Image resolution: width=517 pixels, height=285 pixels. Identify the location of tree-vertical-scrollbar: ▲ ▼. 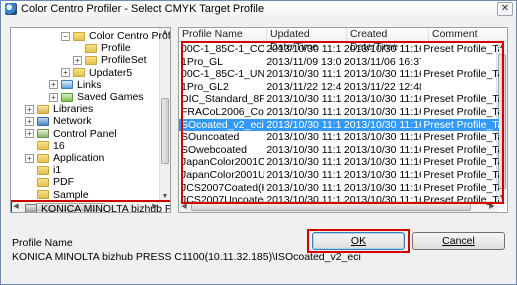
(164, 115).